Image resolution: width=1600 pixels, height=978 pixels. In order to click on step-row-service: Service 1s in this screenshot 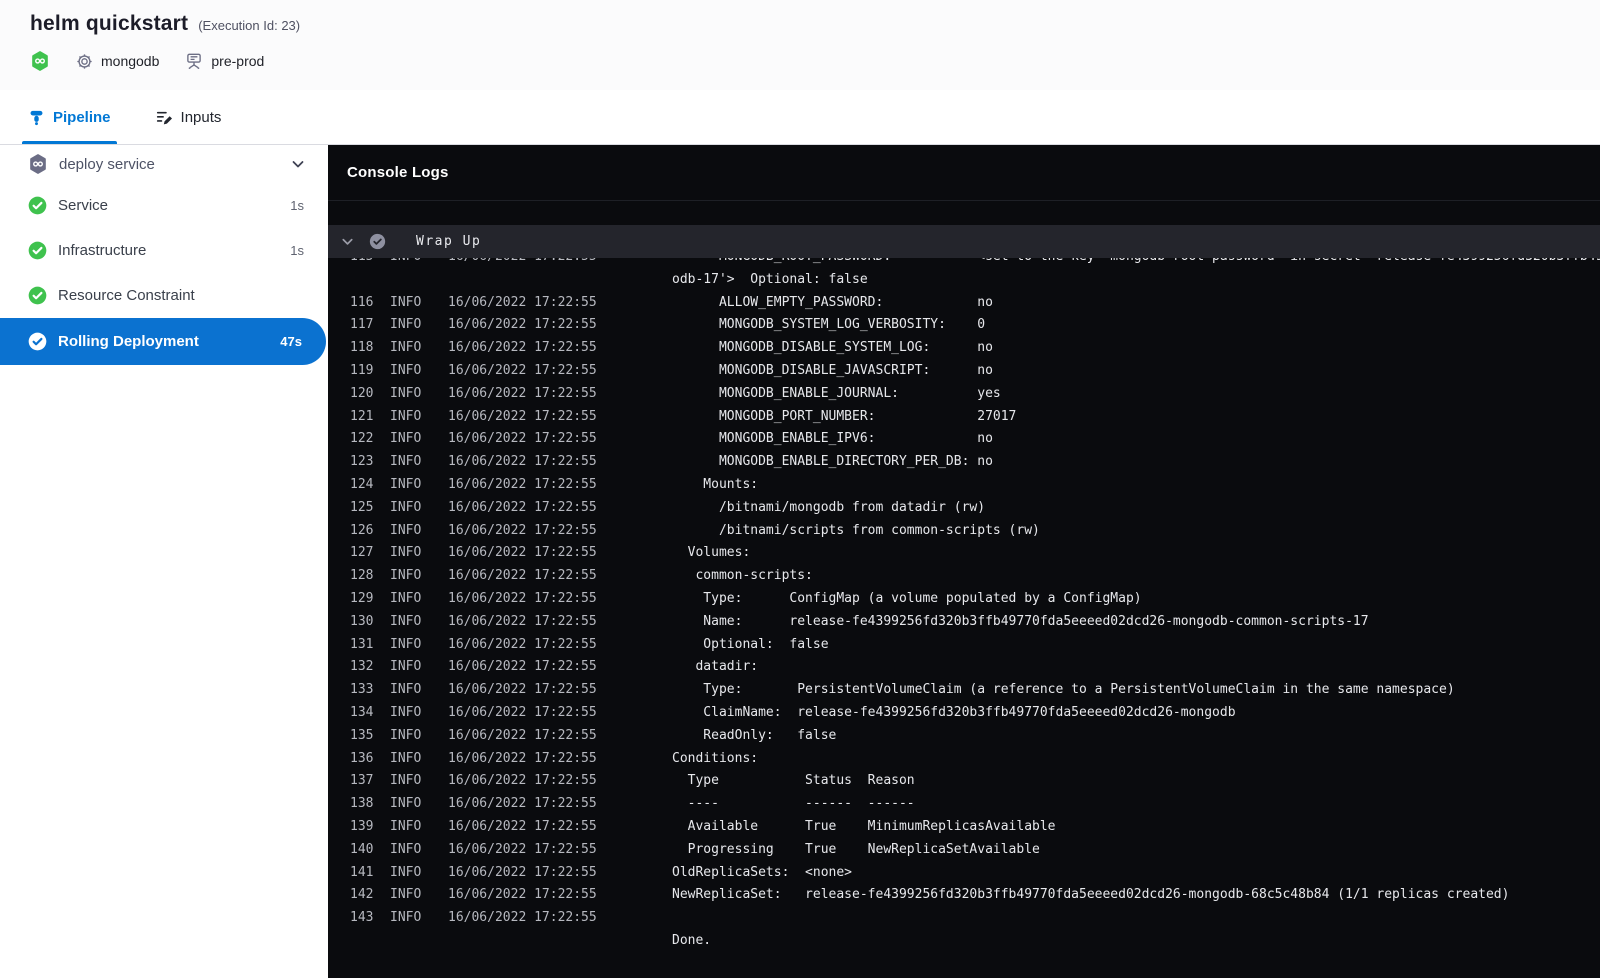, I will do `click(164, 205)`.